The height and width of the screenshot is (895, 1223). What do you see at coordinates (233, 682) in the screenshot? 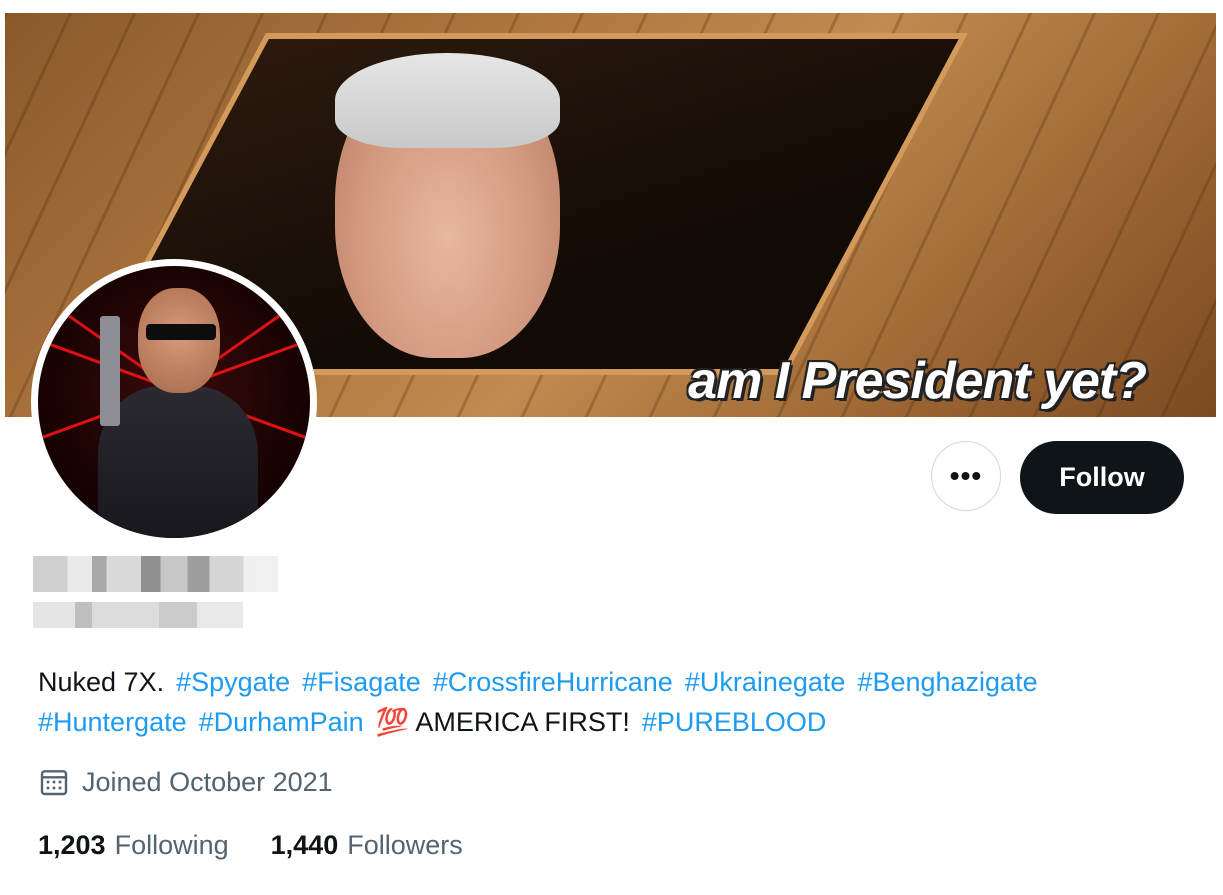
I see `hashtag-link: #Spygate` at bounding box center [233, 682].